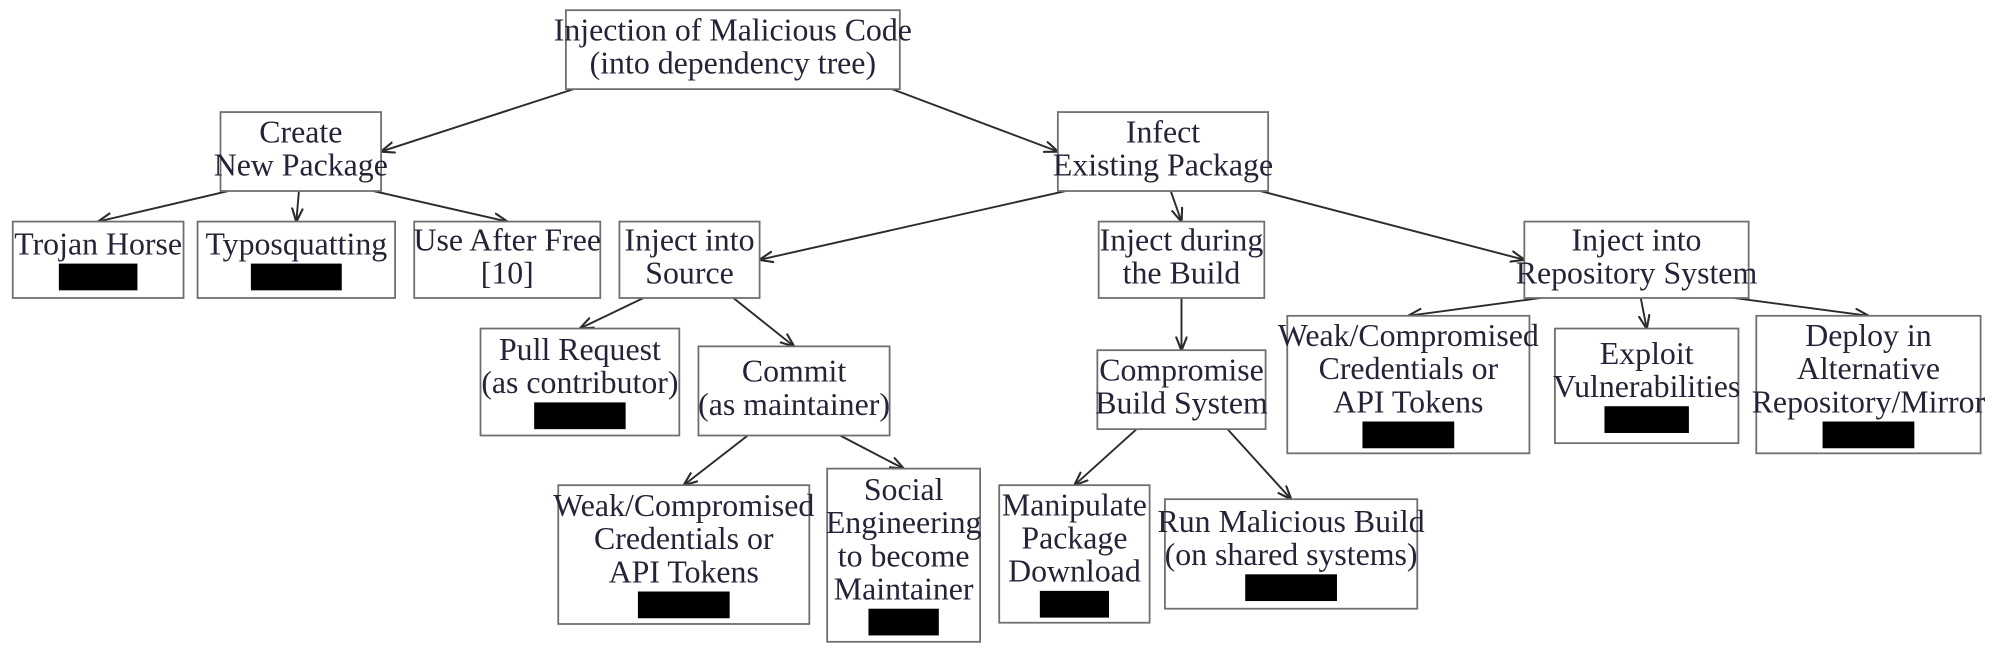  I want to click on node-label-social-engineering-line-3: Maintainer, so click(904, 588).